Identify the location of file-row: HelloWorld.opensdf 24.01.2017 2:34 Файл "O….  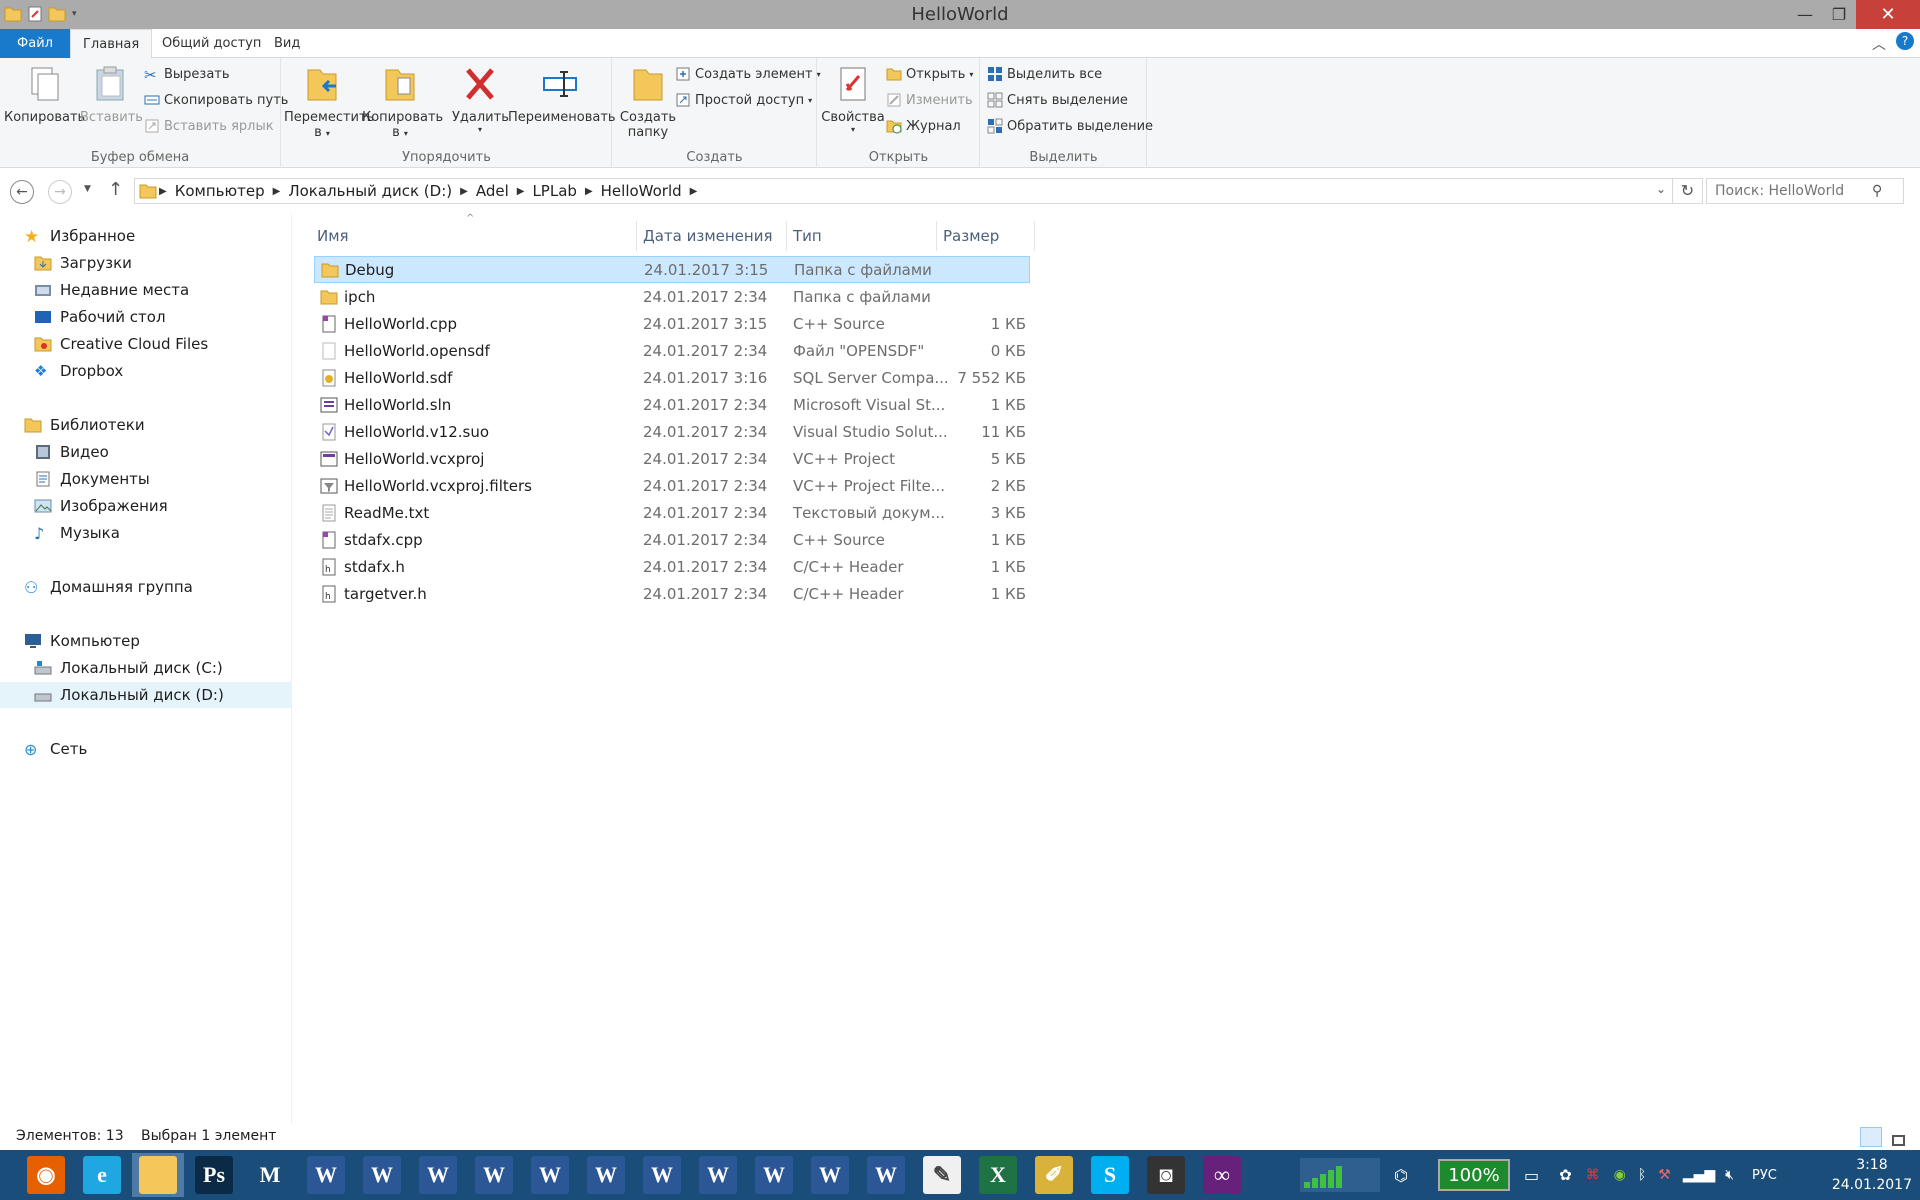
(672, 350).